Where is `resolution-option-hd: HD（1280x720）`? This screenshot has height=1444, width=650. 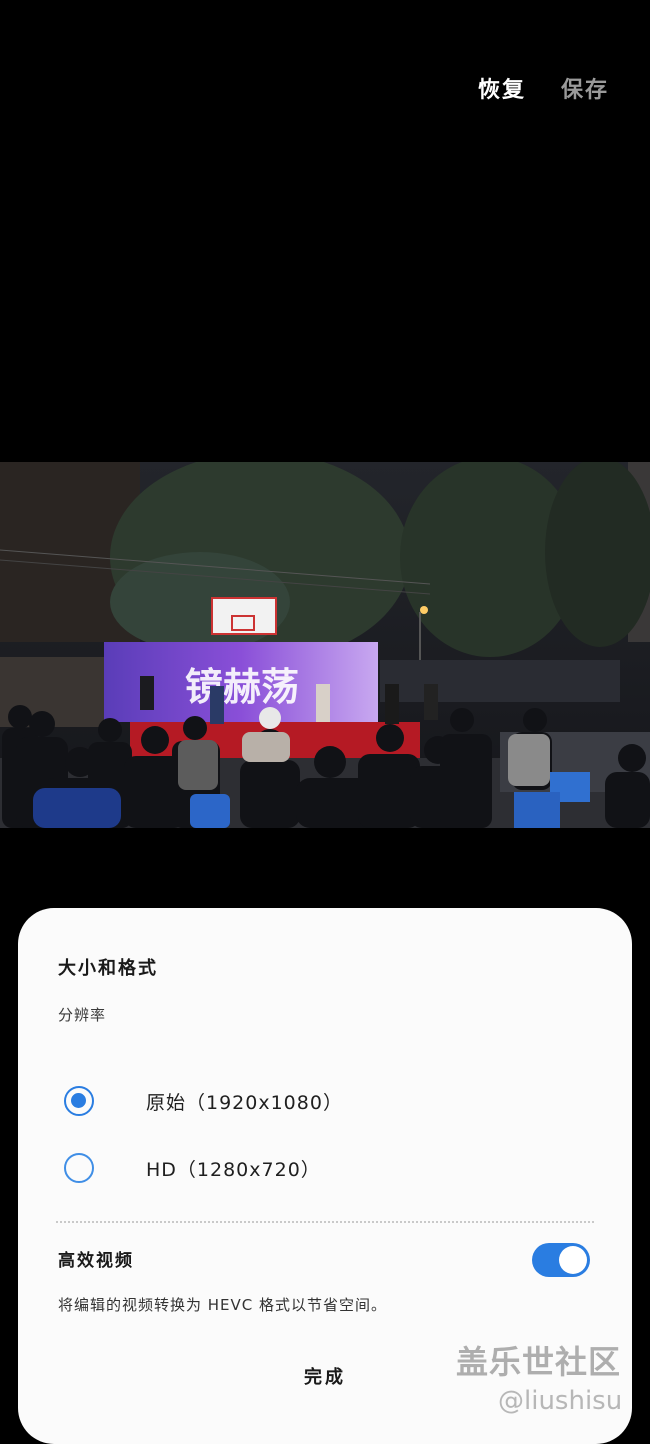
resolution-option-hd: HD（1280x720） is located at coordinates (324, 1168).